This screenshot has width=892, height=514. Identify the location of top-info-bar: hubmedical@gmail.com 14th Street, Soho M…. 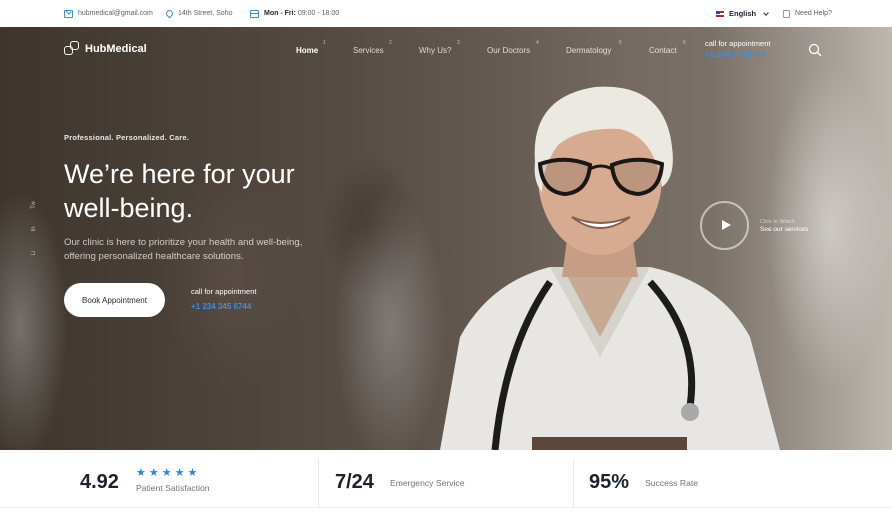
(446, 13).